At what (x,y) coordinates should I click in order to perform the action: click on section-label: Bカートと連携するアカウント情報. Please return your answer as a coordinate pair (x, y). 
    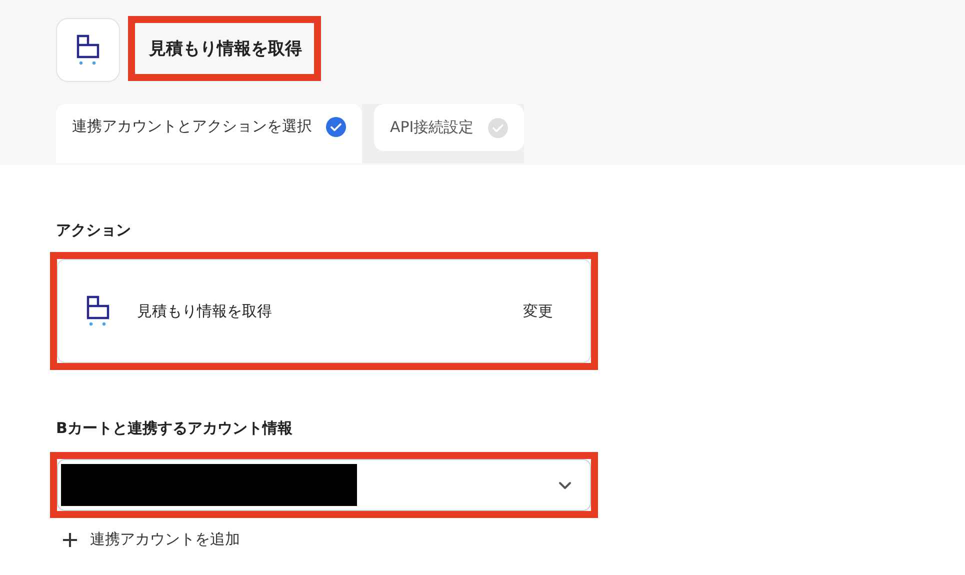
    Looking at the image, I should click on (175, 428).